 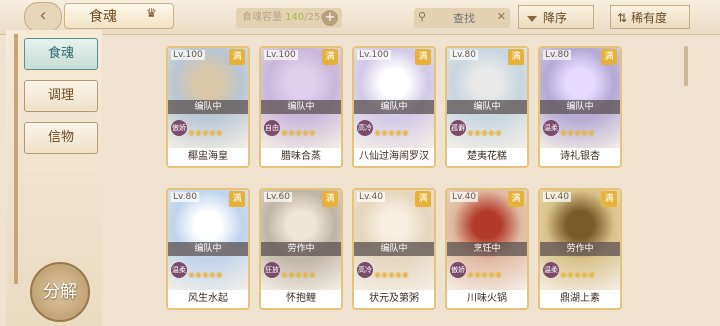 I want to click on food-soul-card: Lv.40 满劳作中温柔 ◉◉◉◉◉ 鼎湖上素, so click(x=580, y=249).